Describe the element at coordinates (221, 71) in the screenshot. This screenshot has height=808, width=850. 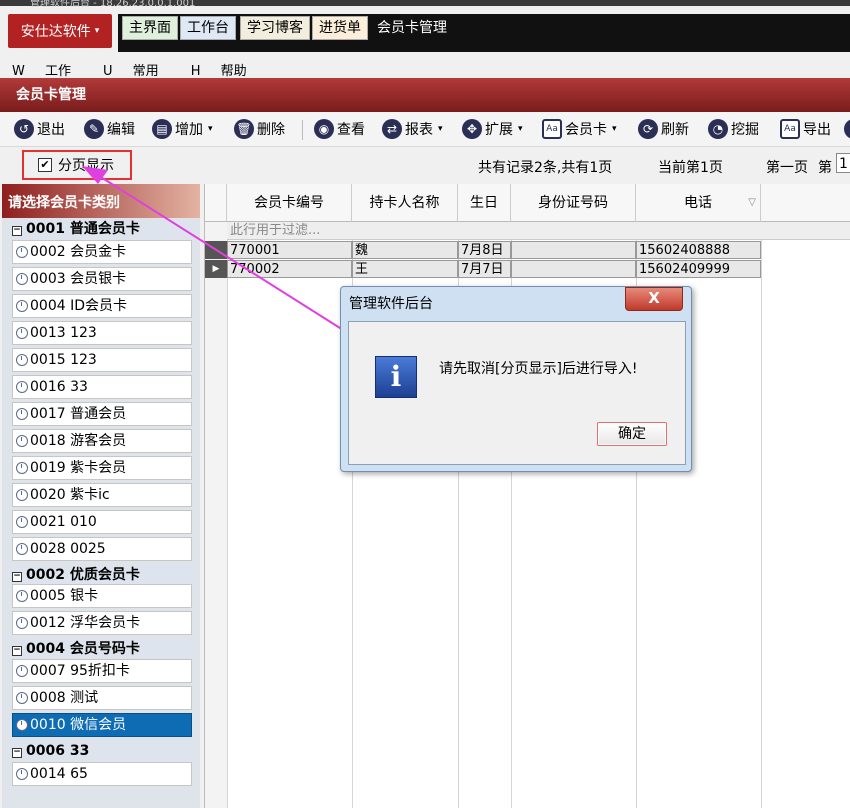
I see `menu-help: H 帮助` at that location.